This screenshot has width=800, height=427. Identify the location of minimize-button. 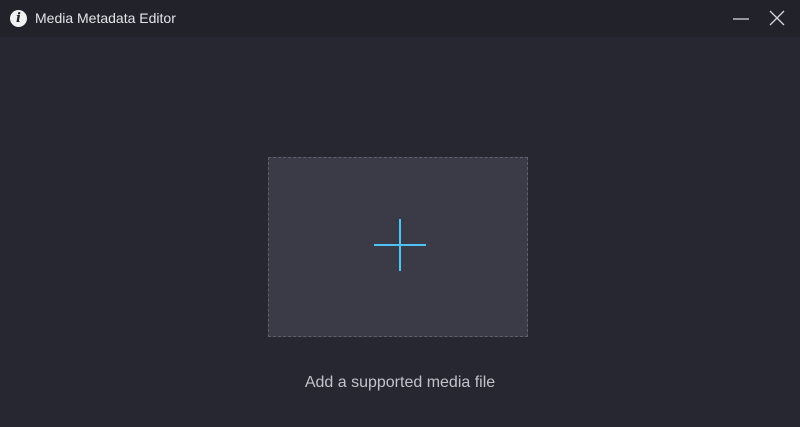
(741, 18).